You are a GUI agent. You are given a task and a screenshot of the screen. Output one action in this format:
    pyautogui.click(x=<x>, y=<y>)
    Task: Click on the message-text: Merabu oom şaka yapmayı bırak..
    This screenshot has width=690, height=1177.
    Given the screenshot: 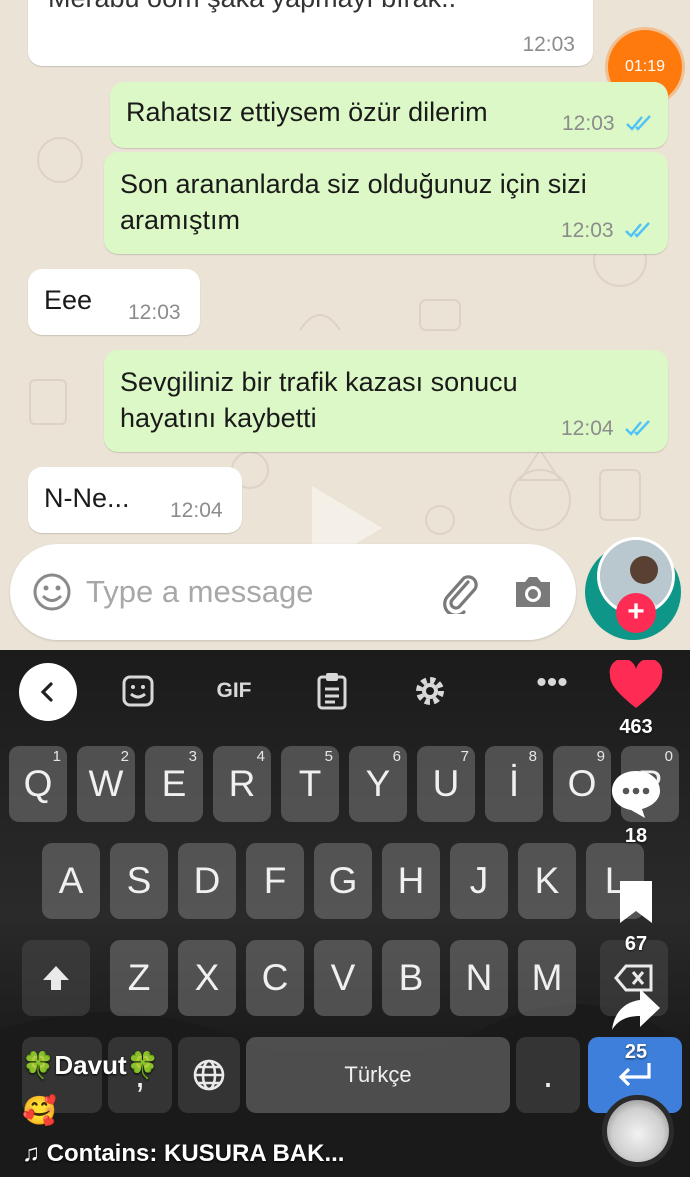 What is the action you would take?
    pyautogui.click(x=252, y=8)
    